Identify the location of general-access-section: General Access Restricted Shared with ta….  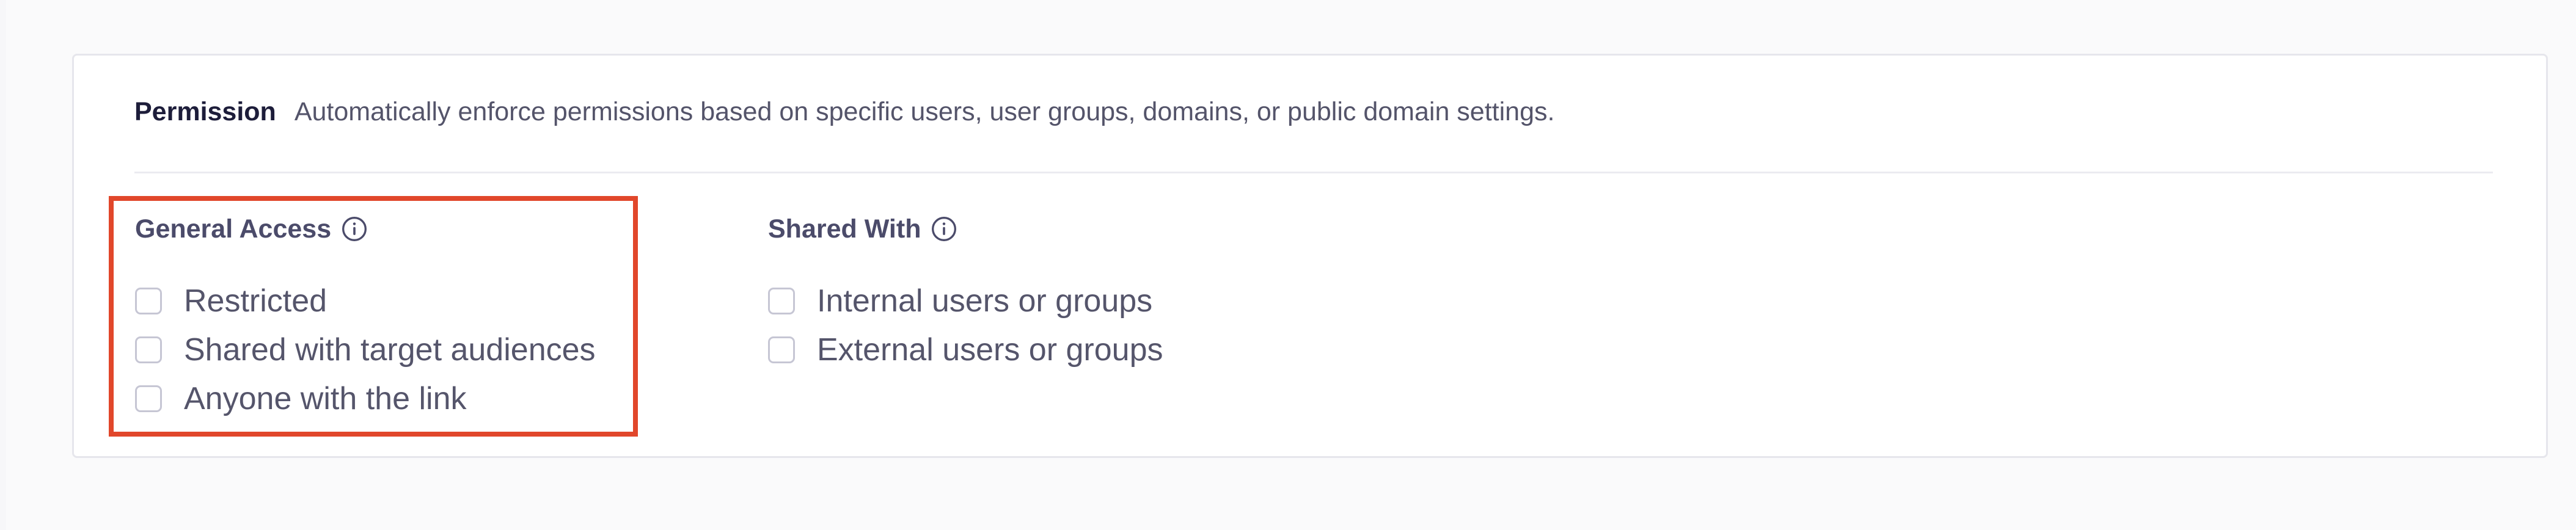
(365, 318).